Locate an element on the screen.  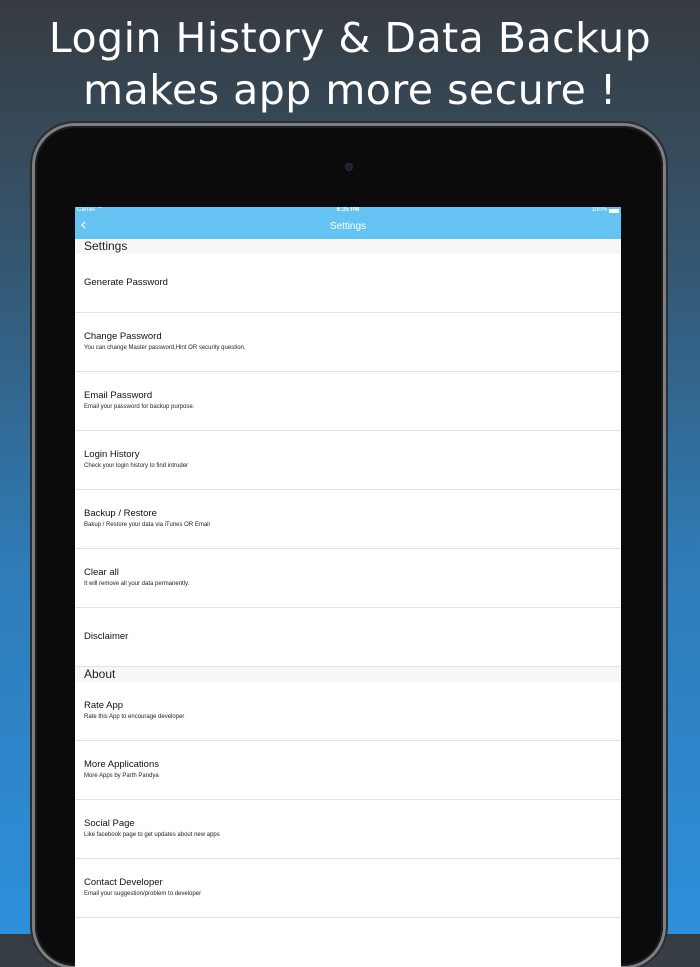
nav-title: Settings is located at coordinates (348, 226).